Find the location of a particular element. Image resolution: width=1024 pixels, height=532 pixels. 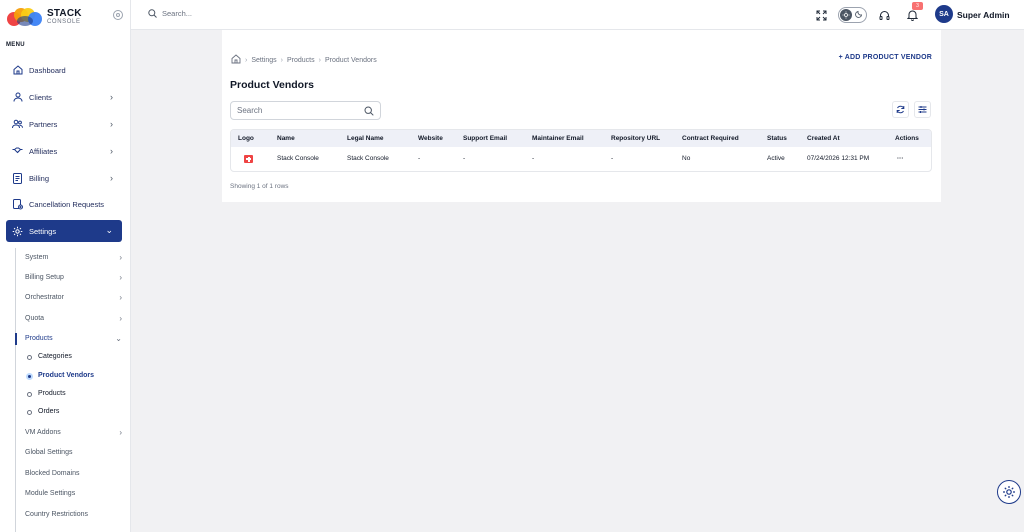

sub-item-label: Module Settings is located at coordinates (50, 493).